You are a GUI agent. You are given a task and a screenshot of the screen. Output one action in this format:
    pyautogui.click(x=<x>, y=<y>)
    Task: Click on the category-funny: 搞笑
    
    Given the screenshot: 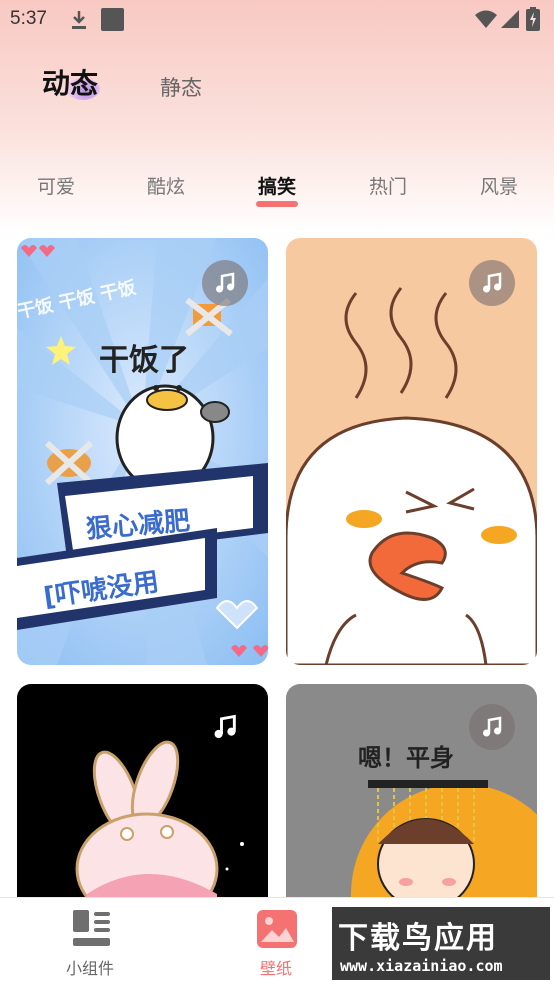 What is the action you would take?
    pyautogui.click(x=277, y=185)
    